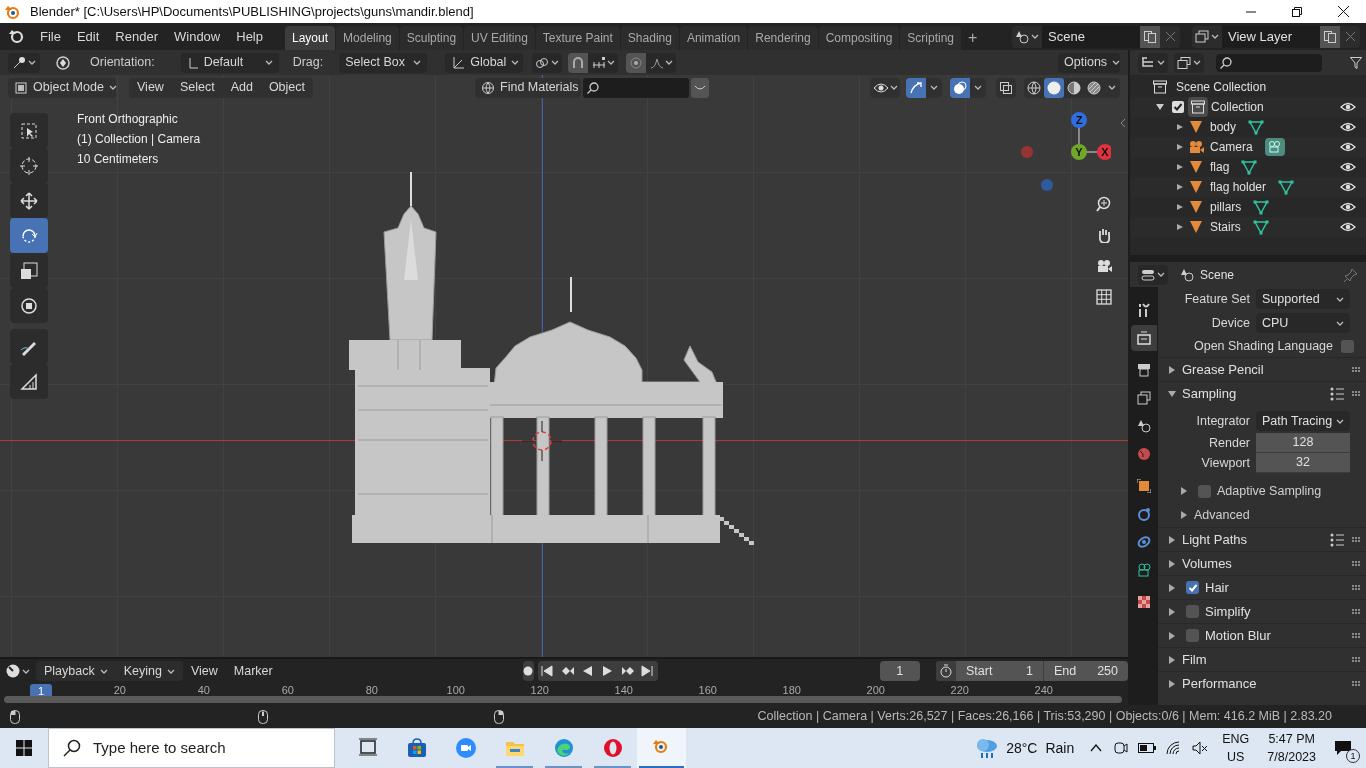  What do you see at coordinates (1263, 346) in the screenshot?
I see `field-label: Open Shading Language` at bounding box center [1263, 346].